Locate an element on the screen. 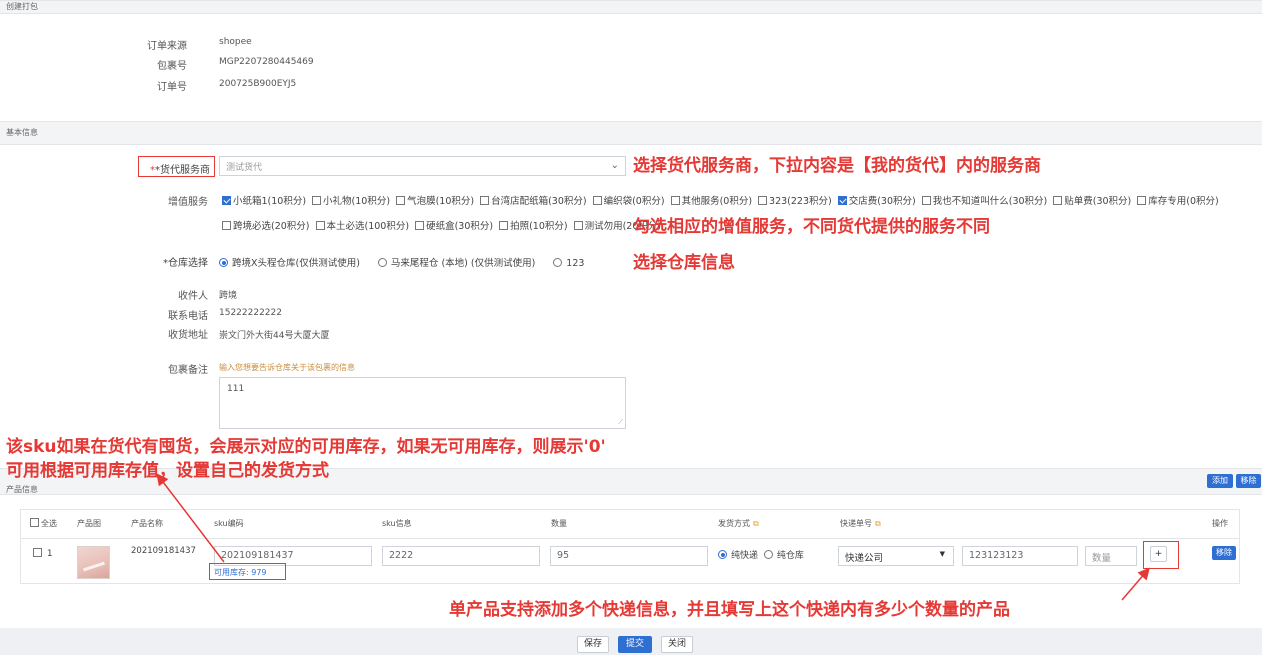  value-added-option: 贴单费(30积分) is located at coordinates (1092, 201).